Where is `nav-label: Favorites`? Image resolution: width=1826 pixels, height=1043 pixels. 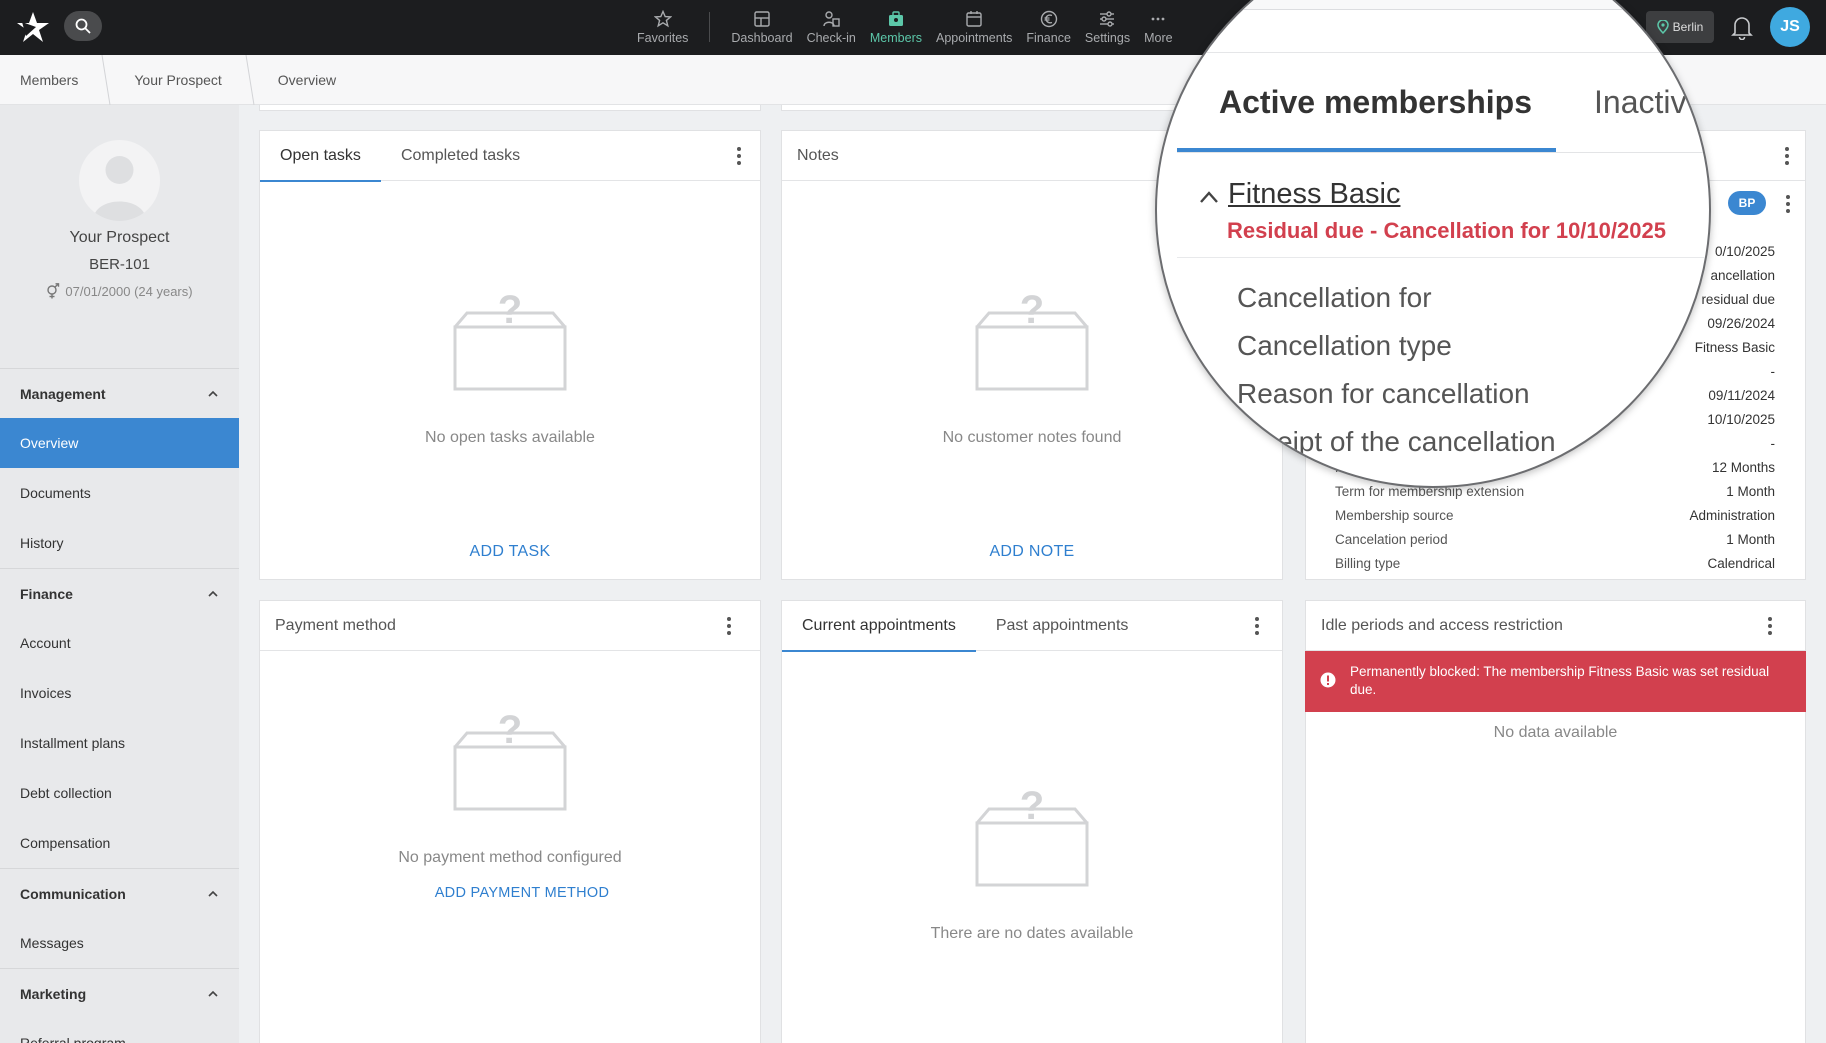 nav-label: Favorites is located at coordinates (663, 38).